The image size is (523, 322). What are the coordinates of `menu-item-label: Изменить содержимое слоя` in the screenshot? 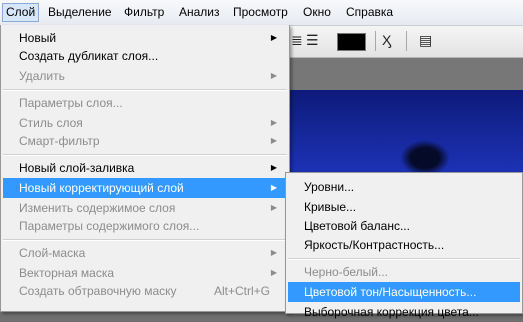 It's located at (97, 208).